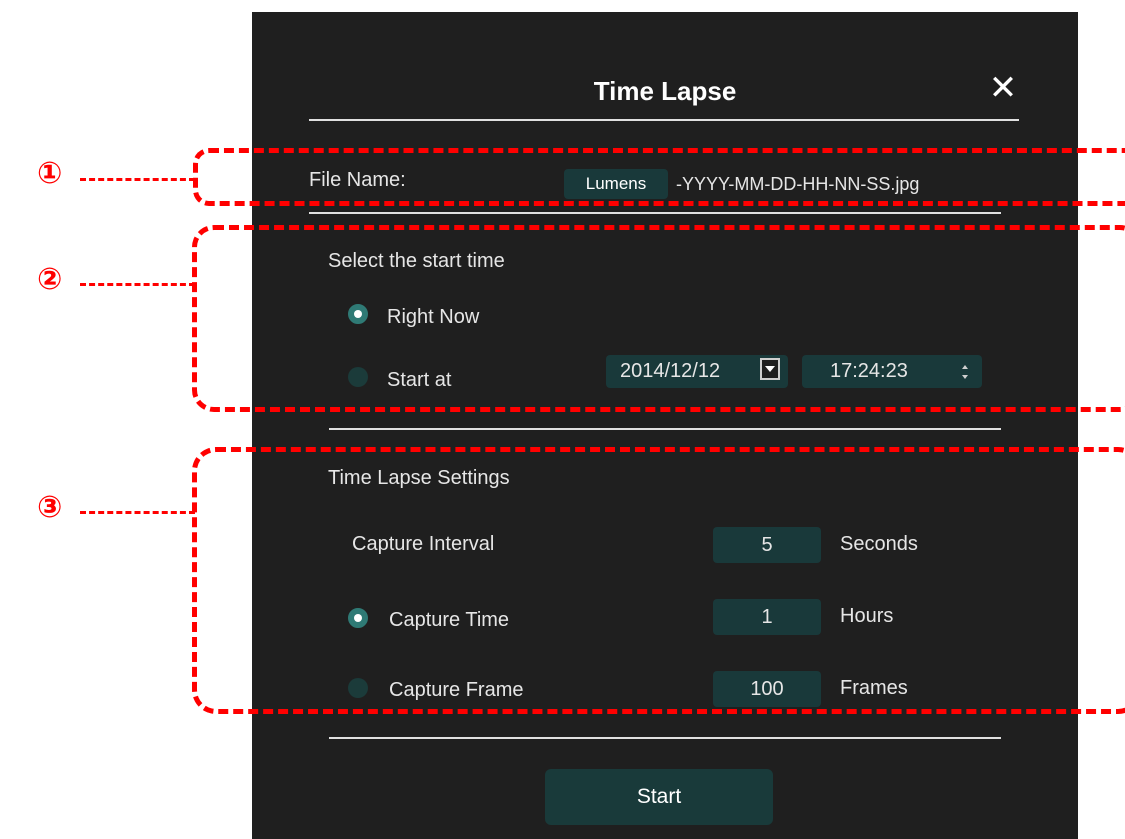  What do you see at coordinates (50, 279) in the screenshot?
I see `annotation-marker-2: ②` at bounding box center [50, 279].